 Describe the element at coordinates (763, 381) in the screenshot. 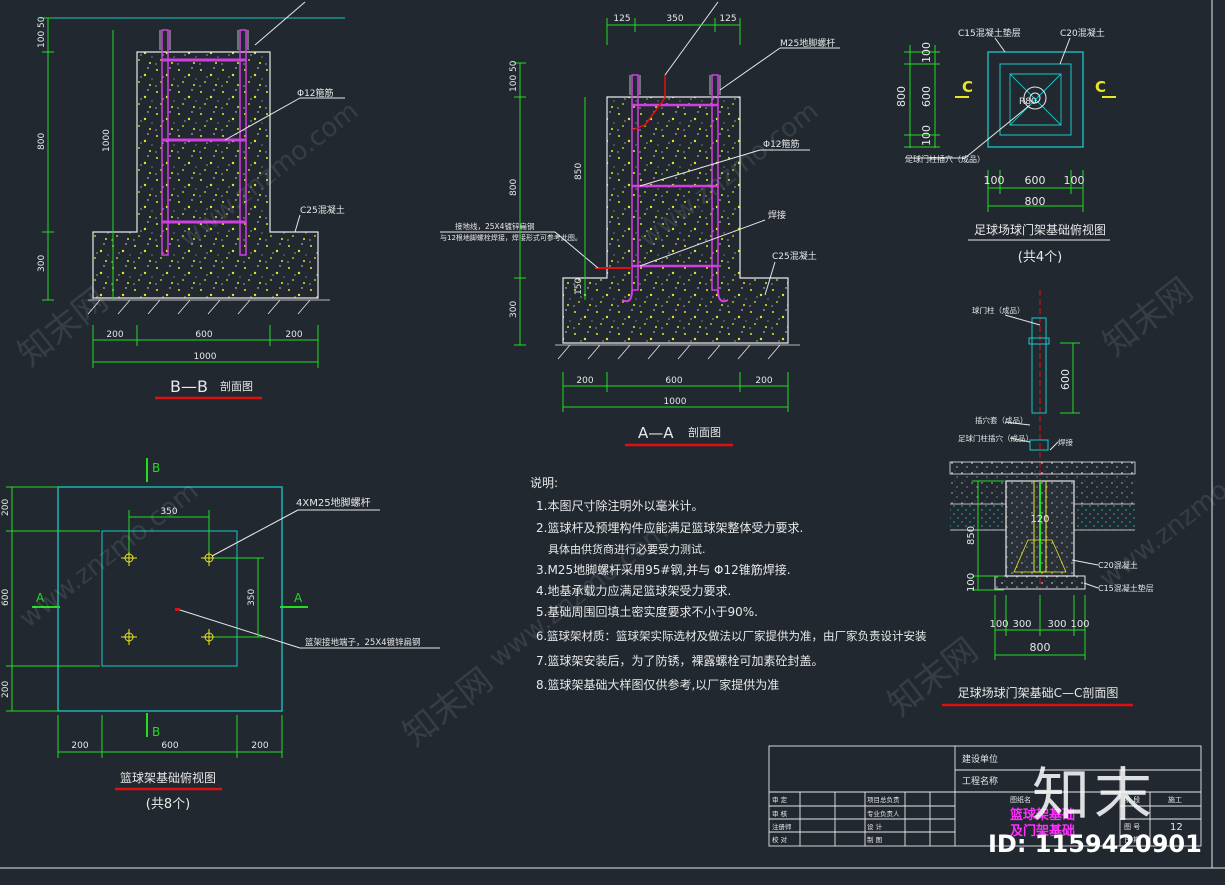

I see `aa-dim-bottom-2: 200` at that location.